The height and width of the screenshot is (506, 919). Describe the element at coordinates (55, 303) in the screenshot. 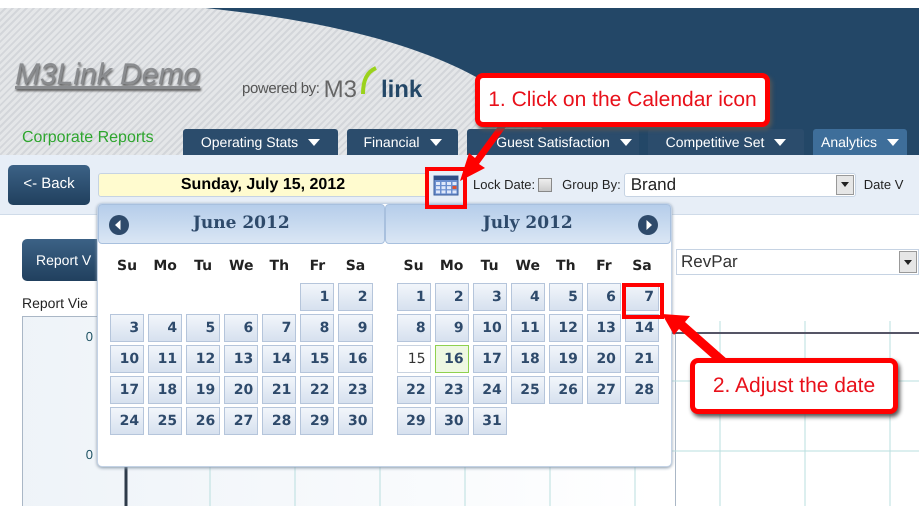

I see `report-view-title: Report Vie` at that location.